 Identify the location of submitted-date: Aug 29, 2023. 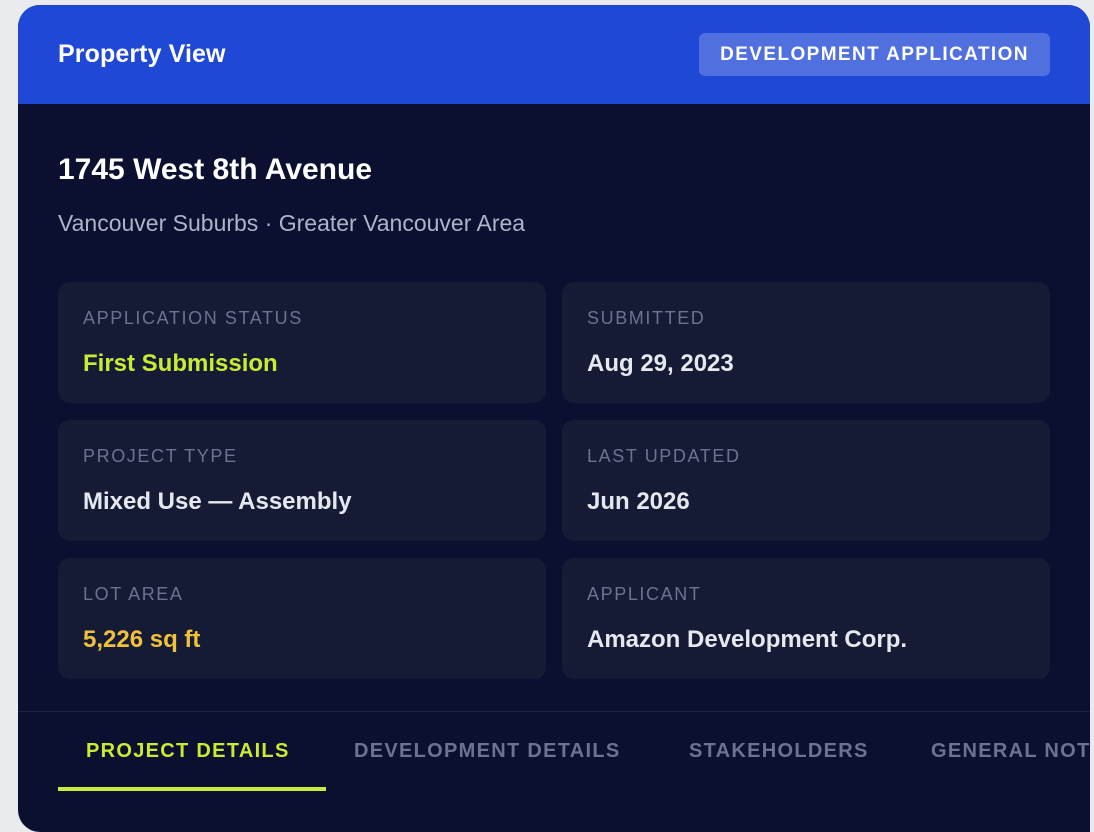
(660, 363).